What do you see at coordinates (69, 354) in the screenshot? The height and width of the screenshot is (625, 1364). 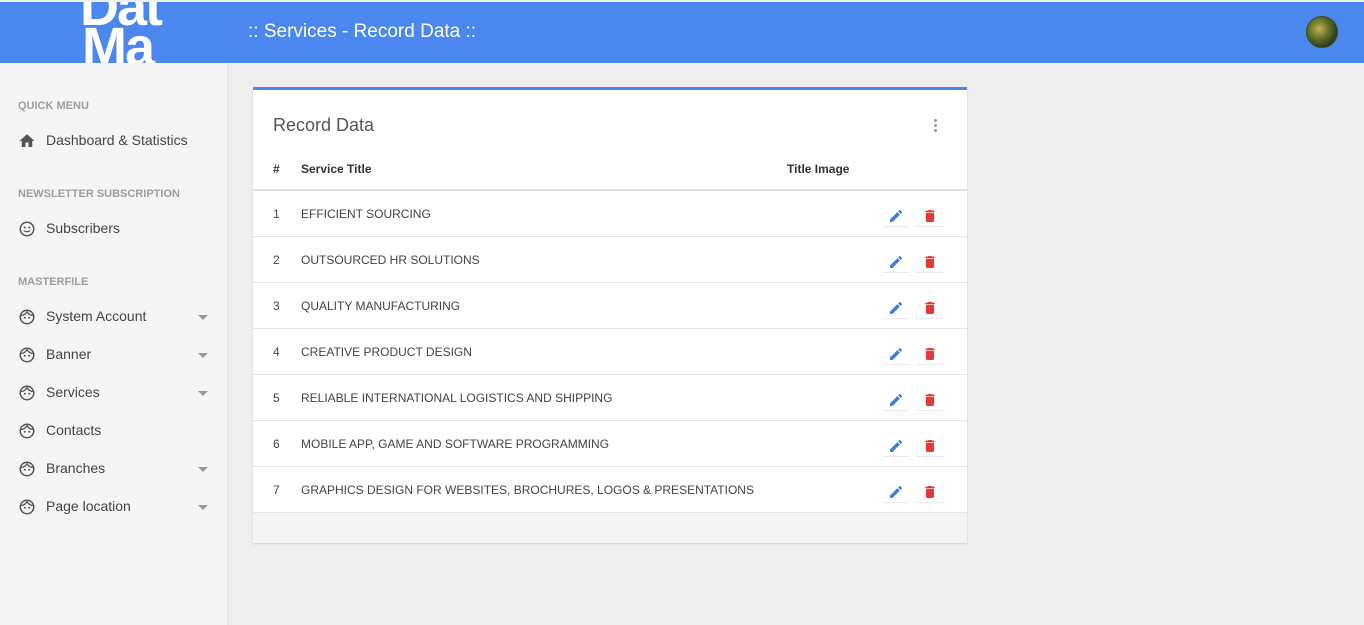 I see `sidebar-item-label: Banner` at bounding box center [69, 354].